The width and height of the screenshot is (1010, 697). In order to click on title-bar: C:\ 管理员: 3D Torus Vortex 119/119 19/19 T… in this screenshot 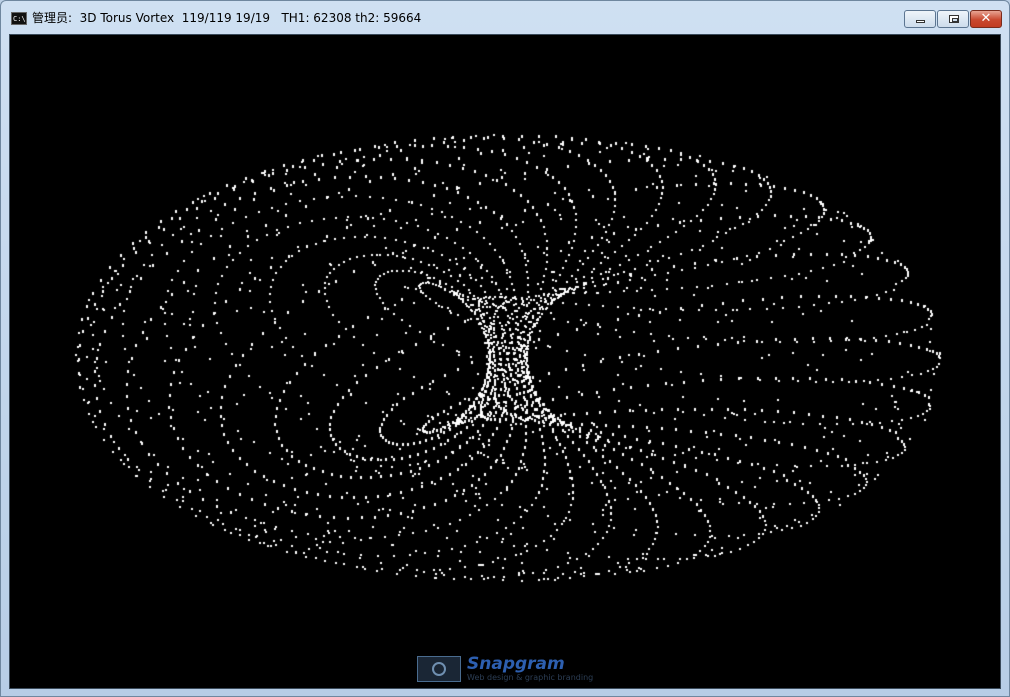, I will do `click(505, 18)`.